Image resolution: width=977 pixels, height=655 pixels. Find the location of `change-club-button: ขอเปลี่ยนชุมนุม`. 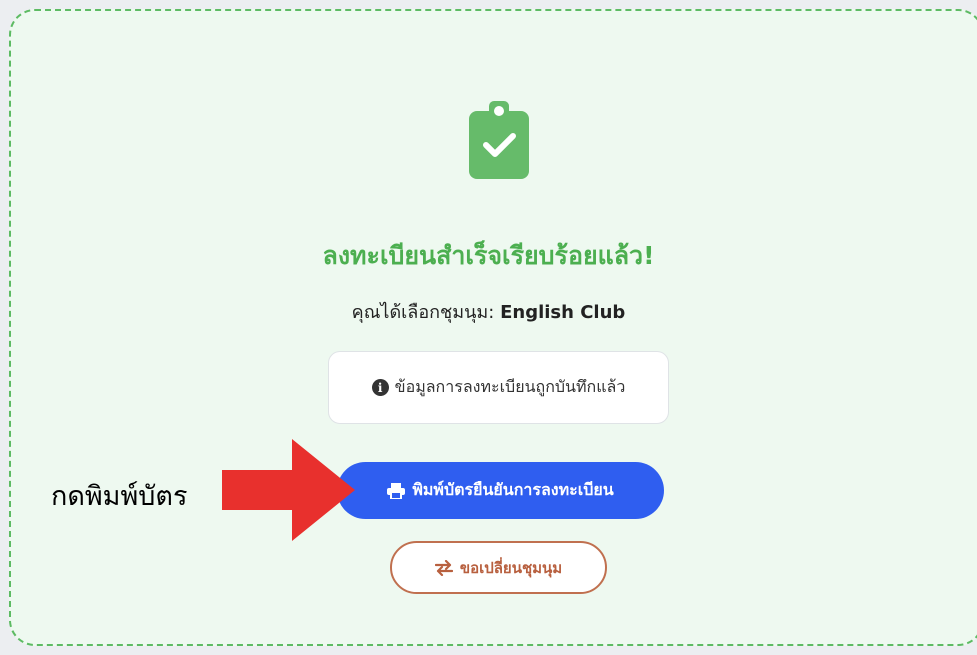

change-club-button: ขอเปลี่ยนชุมนุม is located at coordinates (498, 567).